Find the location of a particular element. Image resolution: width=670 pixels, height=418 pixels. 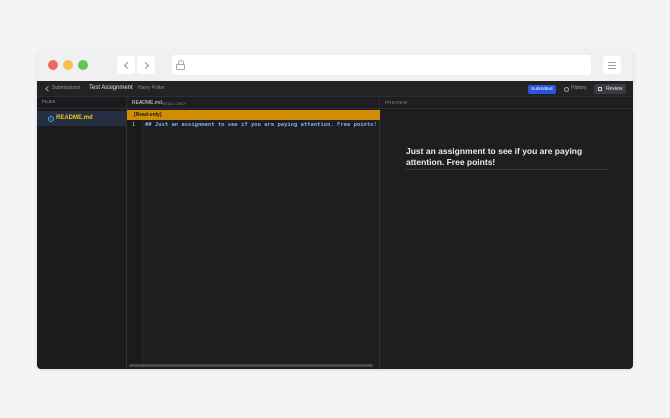

read-only-label: READ-ONLY is located at coordinates (174, 103).